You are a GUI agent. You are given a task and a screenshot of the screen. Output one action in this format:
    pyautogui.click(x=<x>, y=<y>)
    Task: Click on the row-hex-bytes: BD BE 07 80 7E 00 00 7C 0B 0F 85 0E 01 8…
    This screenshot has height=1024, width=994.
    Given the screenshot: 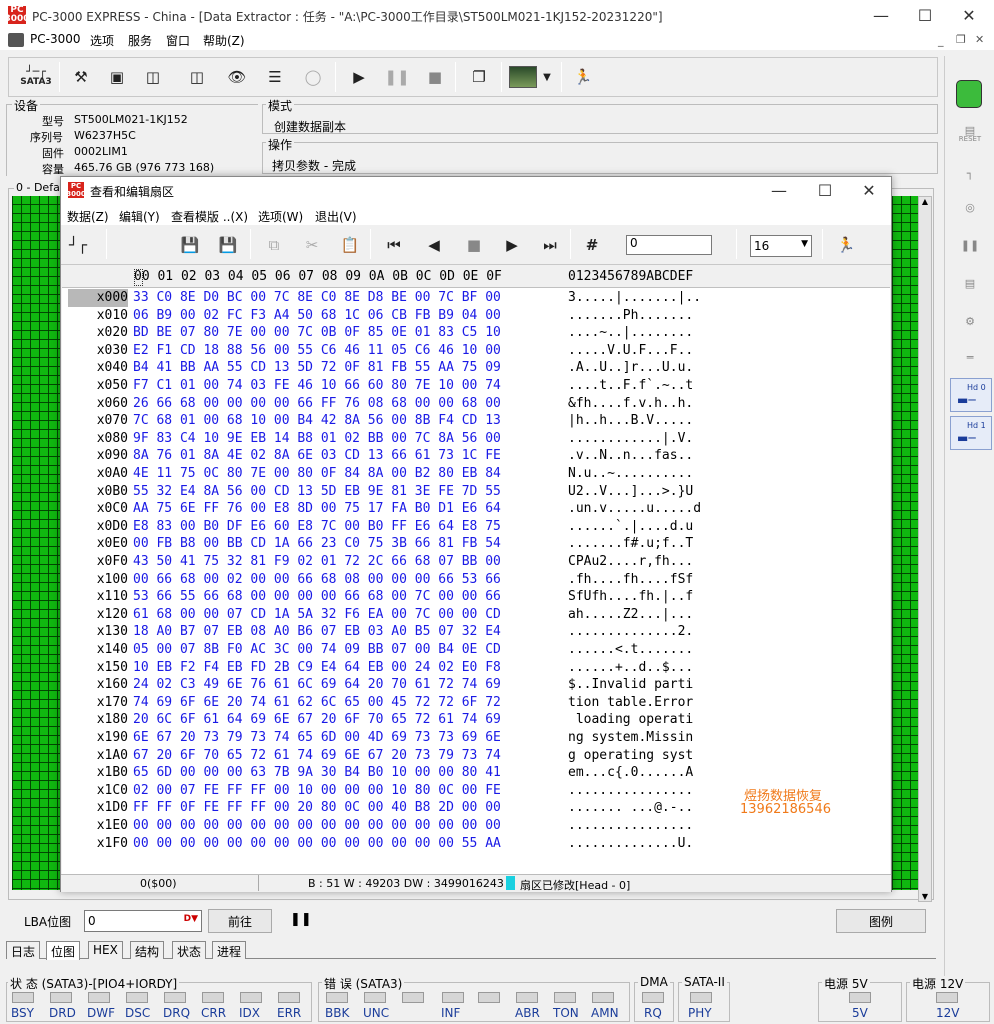 What is the action you would take?
    pyautogui.click(x=317, y=333)
    